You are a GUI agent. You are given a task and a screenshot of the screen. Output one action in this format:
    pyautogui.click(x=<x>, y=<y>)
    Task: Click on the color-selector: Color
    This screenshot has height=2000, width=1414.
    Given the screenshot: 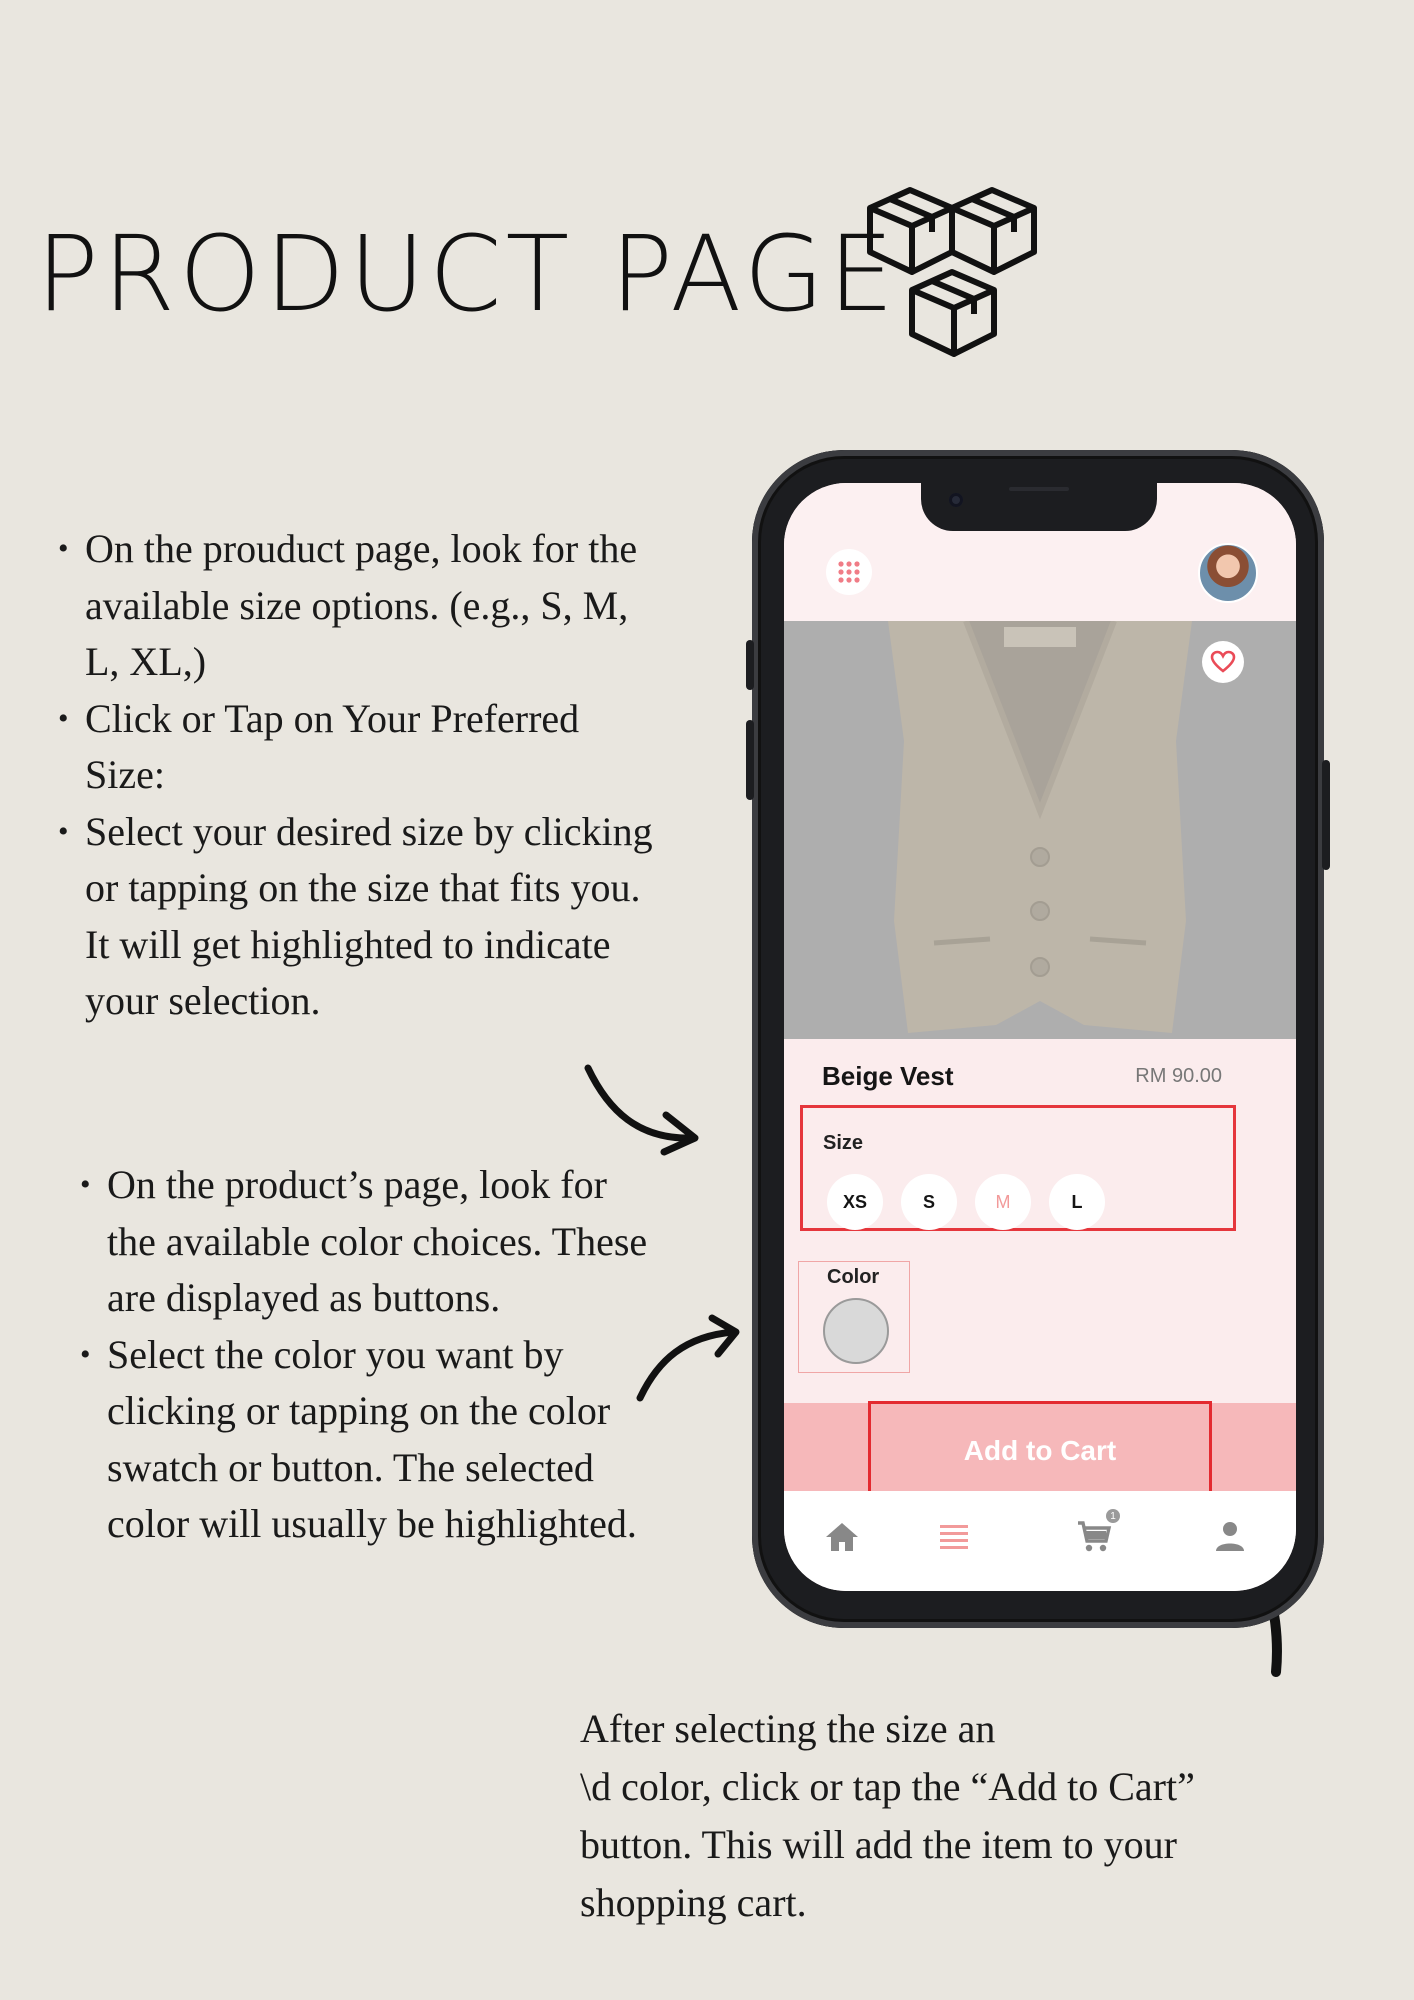 What is the action you would take?
    pyautogui.click(x=854, y=1317)
    